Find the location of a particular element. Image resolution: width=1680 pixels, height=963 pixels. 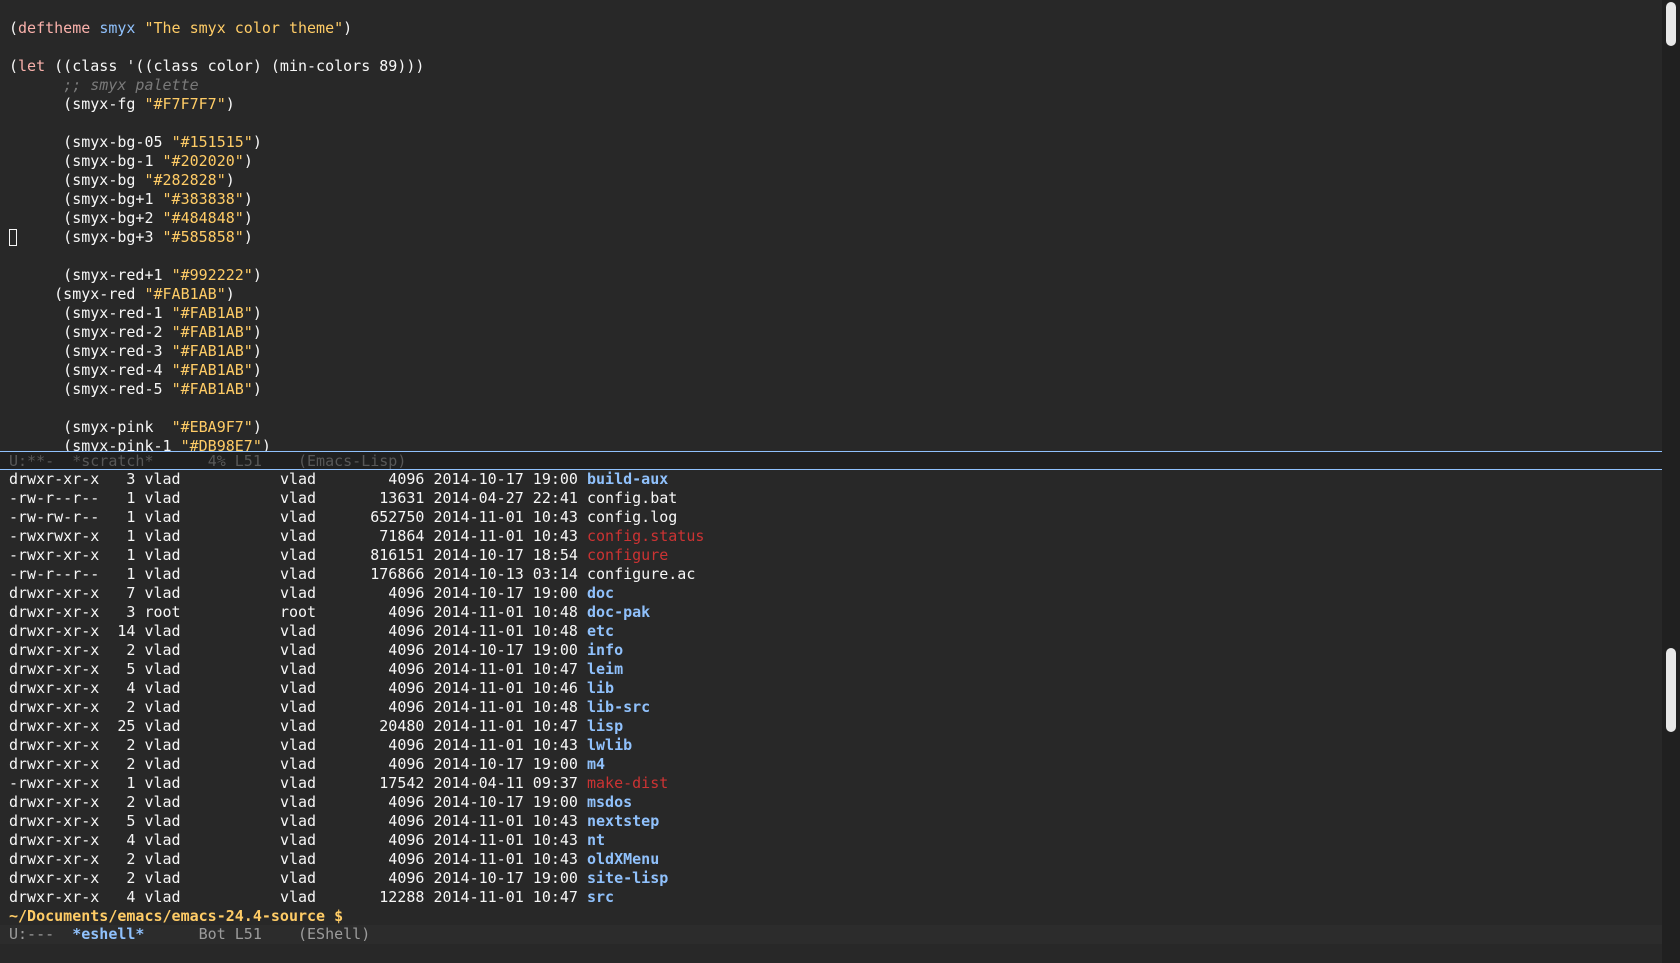

eshell-prompt: ~/Documents/emacs/emacs-24.4-source $ is located at coordinates (171, 916).